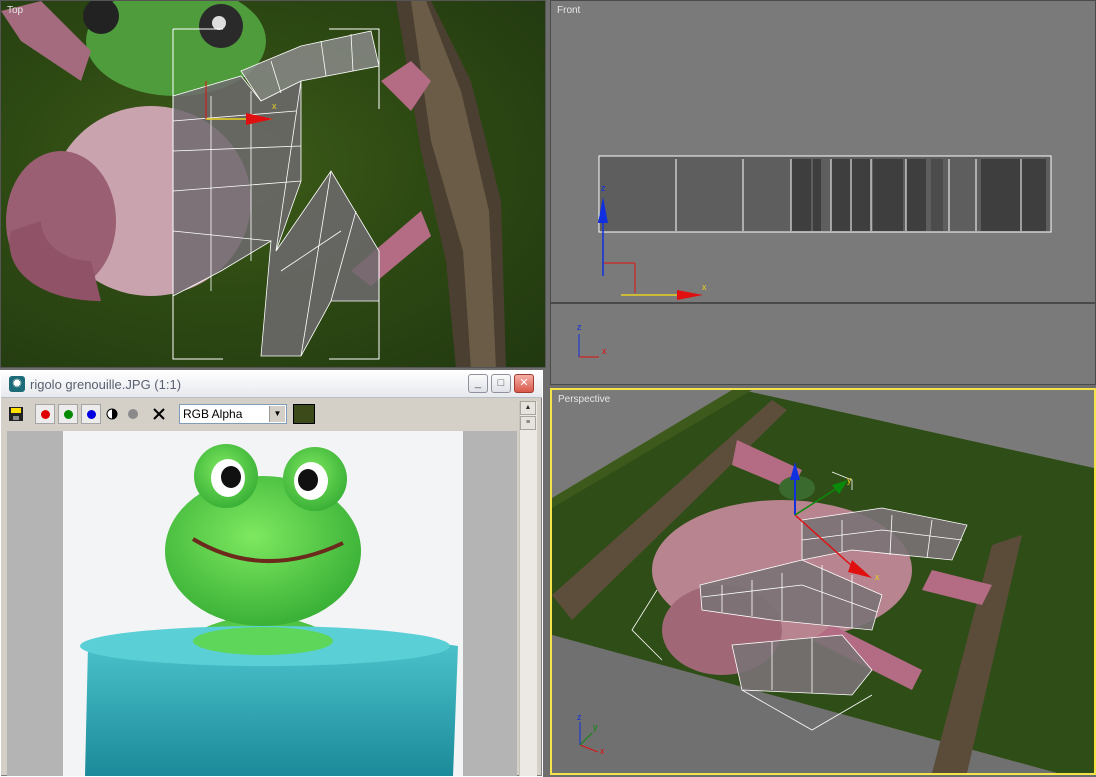  I want to click on mono-icon, so click(113, 414).